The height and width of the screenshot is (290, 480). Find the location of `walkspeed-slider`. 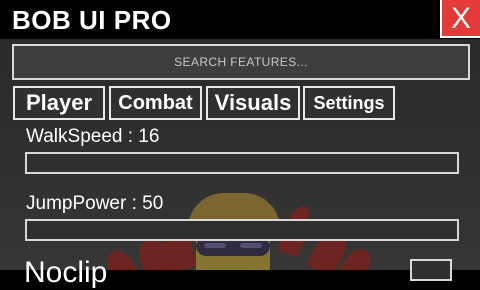

walkspeed-slider is located at coordinates (242, 163).